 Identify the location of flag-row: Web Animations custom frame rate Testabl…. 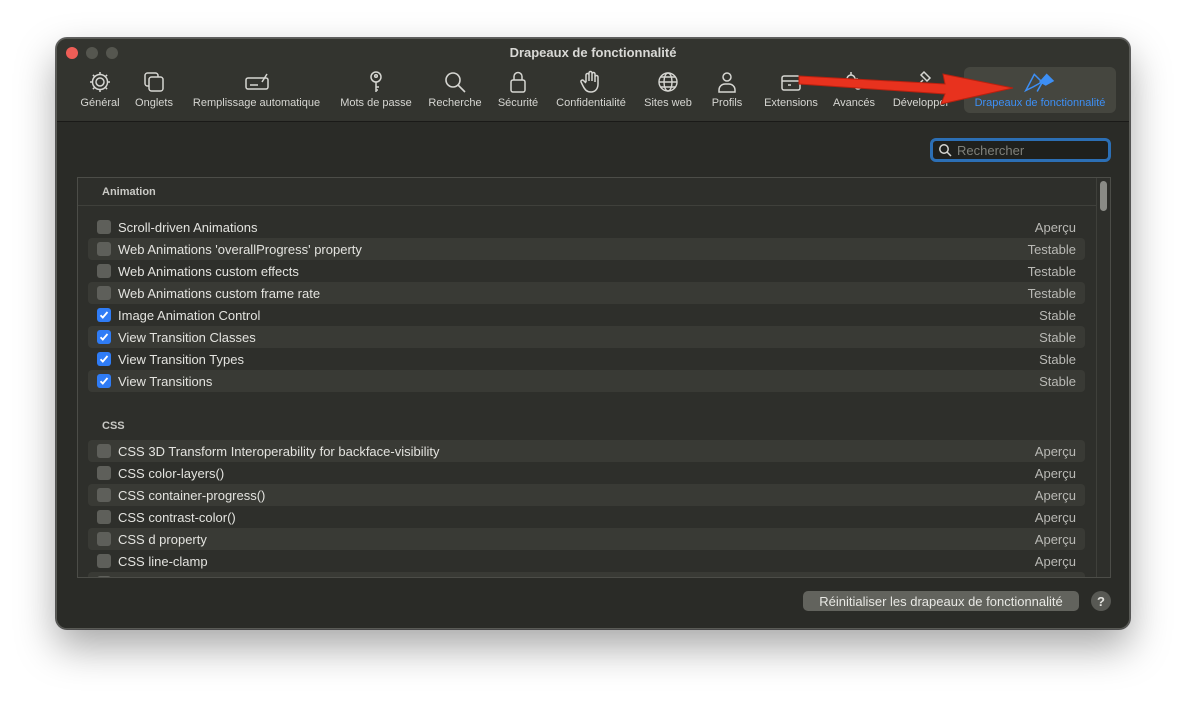
(586, 293).